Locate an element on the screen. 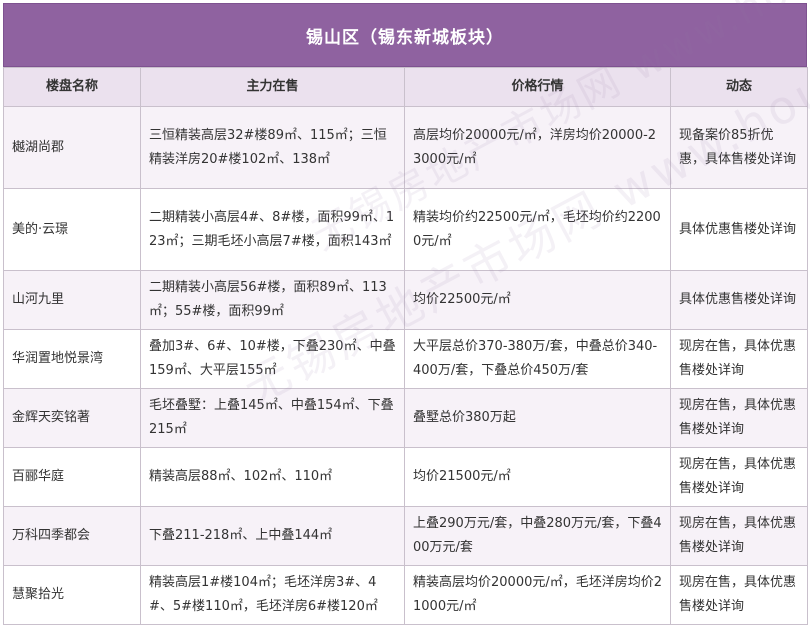 This screenshot has height=635, width=810. cell-price: 均价22500元/㎡ is located at coordinates (537, 300).